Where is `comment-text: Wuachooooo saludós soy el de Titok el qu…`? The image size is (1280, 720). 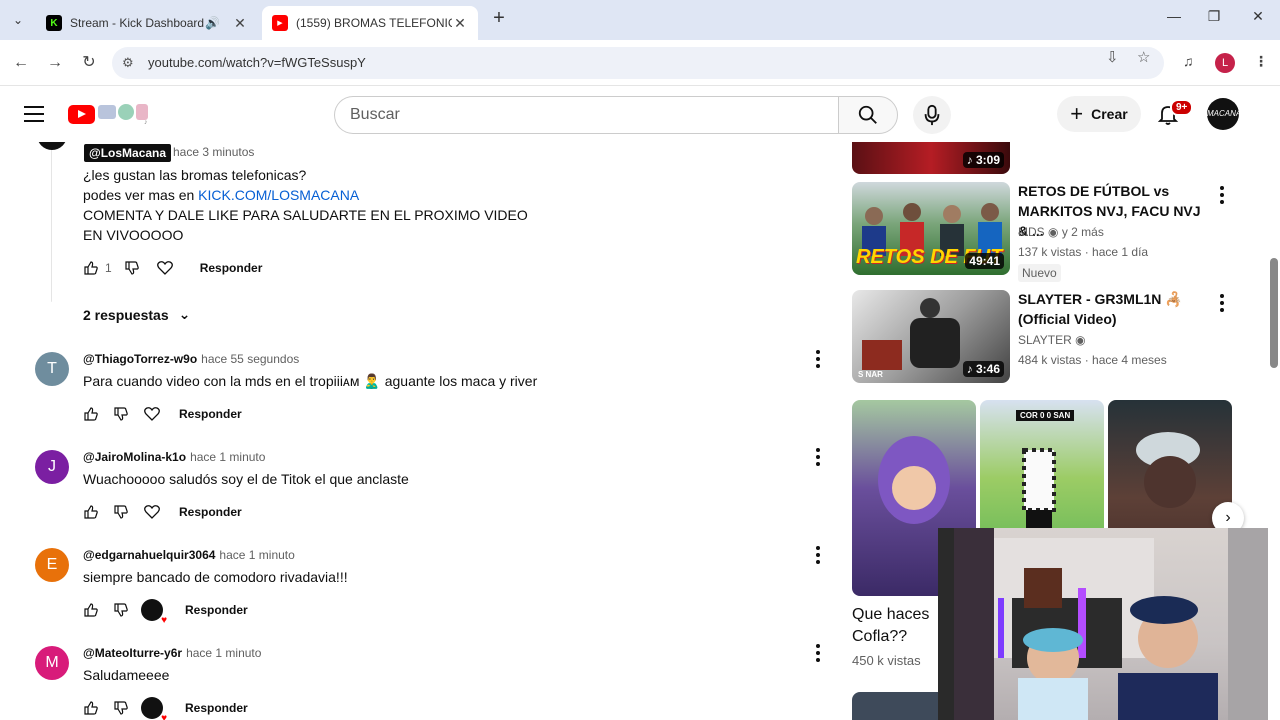 comment-text: Wuachooooo saludós soy el de Titok el qu… is located at coordinates (246, 479).